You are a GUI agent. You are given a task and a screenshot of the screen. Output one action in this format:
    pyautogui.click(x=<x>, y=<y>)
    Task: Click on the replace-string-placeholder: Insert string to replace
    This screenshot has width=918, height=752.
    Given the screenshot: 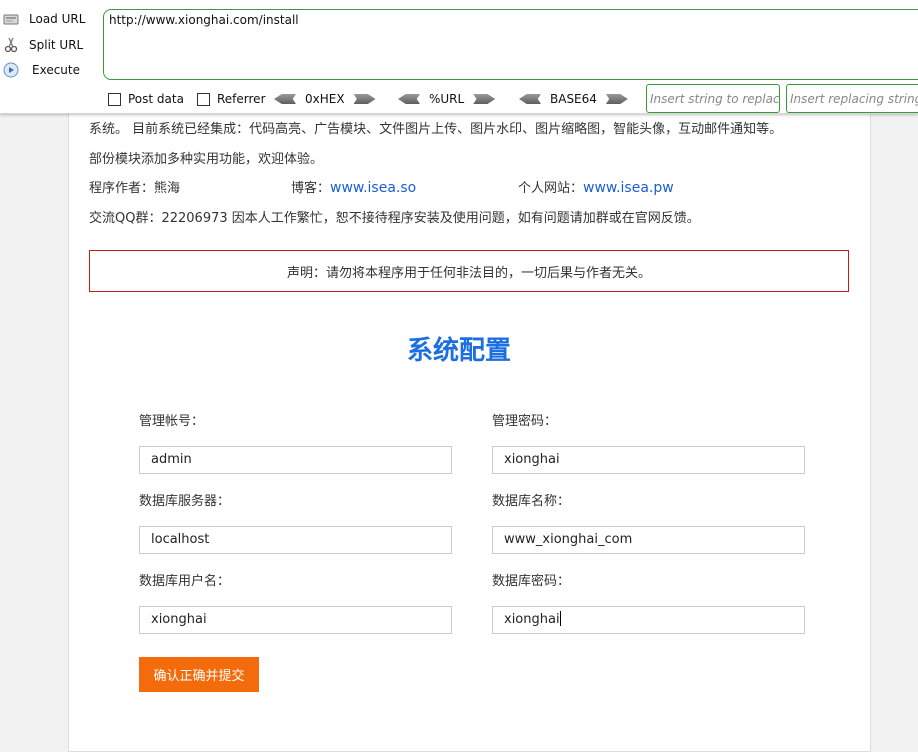 What is the action you would take?
    pyautogui.click(x=715, y=99)
    